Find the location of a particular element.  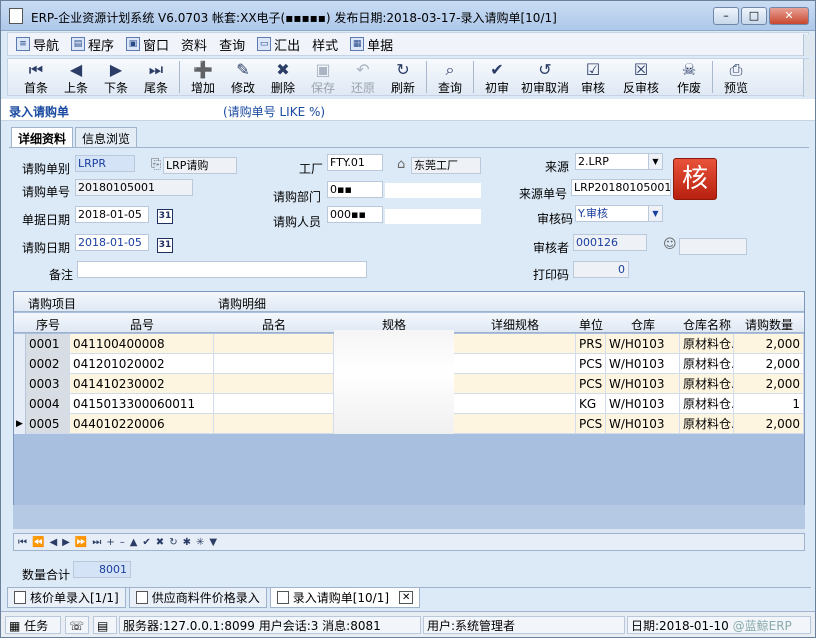

tab-supplier-price: 供应商料件价格录入 is located at coordinates (197, 598).